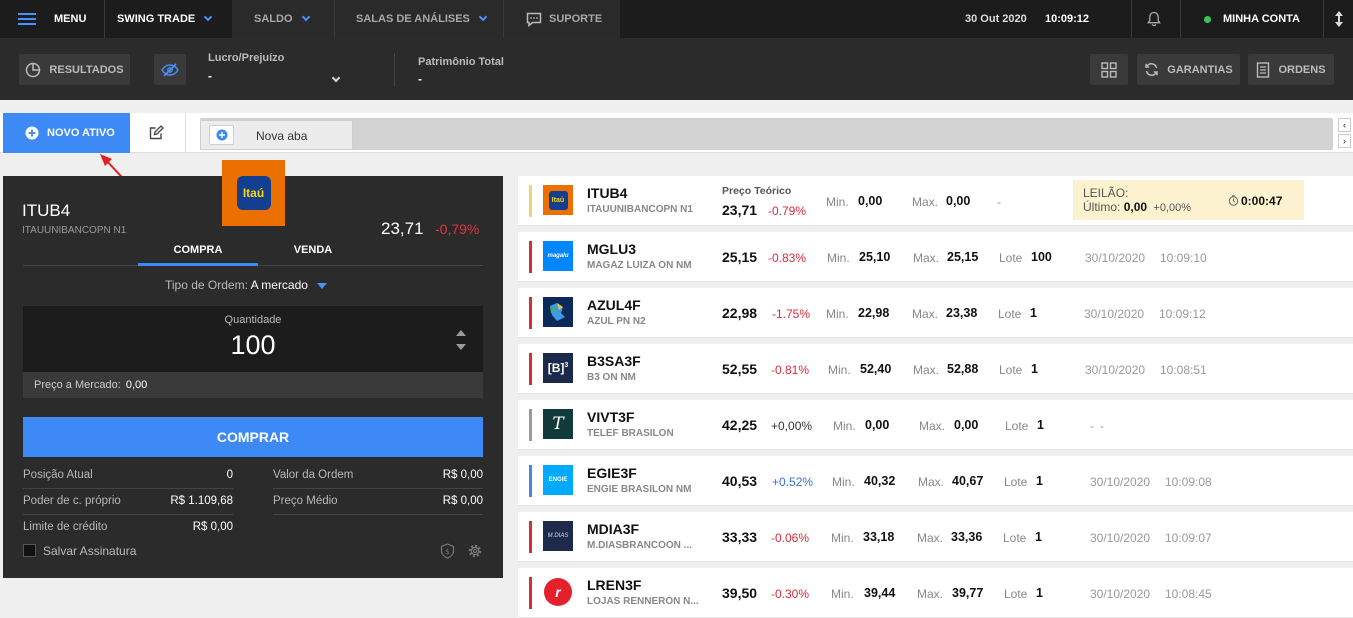 The image size is (1353, 618). I want to click on quote-company: AZUL PN N2, so click(616, 321).